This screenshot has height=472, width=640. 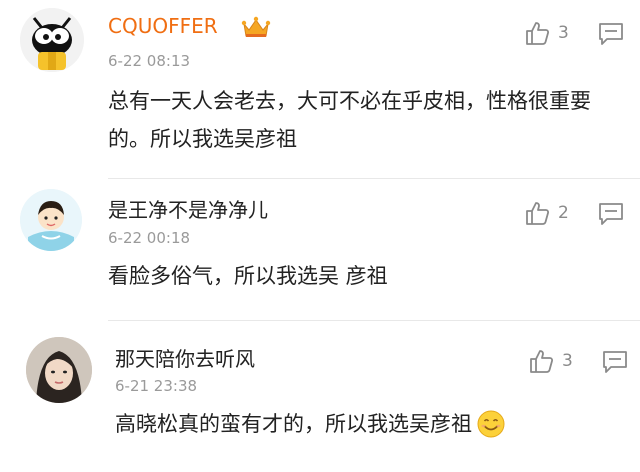 I want to click on username: 是王净不是净净儿, so click(x=188, y=208).